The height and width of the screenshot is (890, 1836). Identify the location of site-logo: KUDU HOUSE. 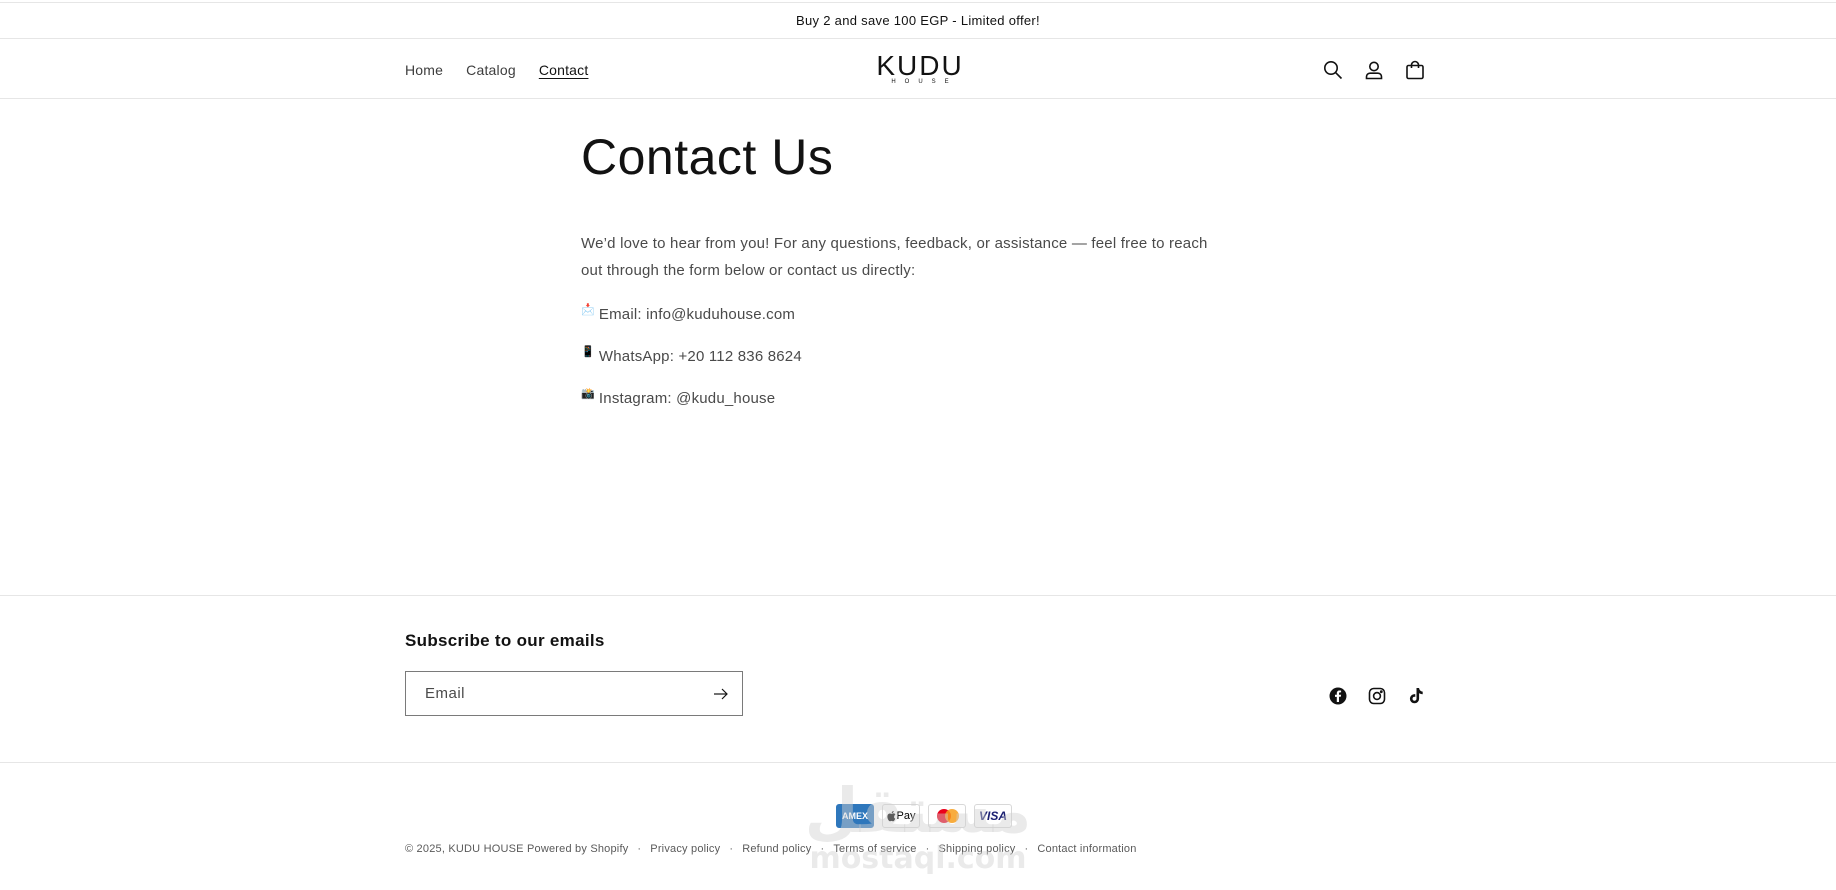
(918, 69).